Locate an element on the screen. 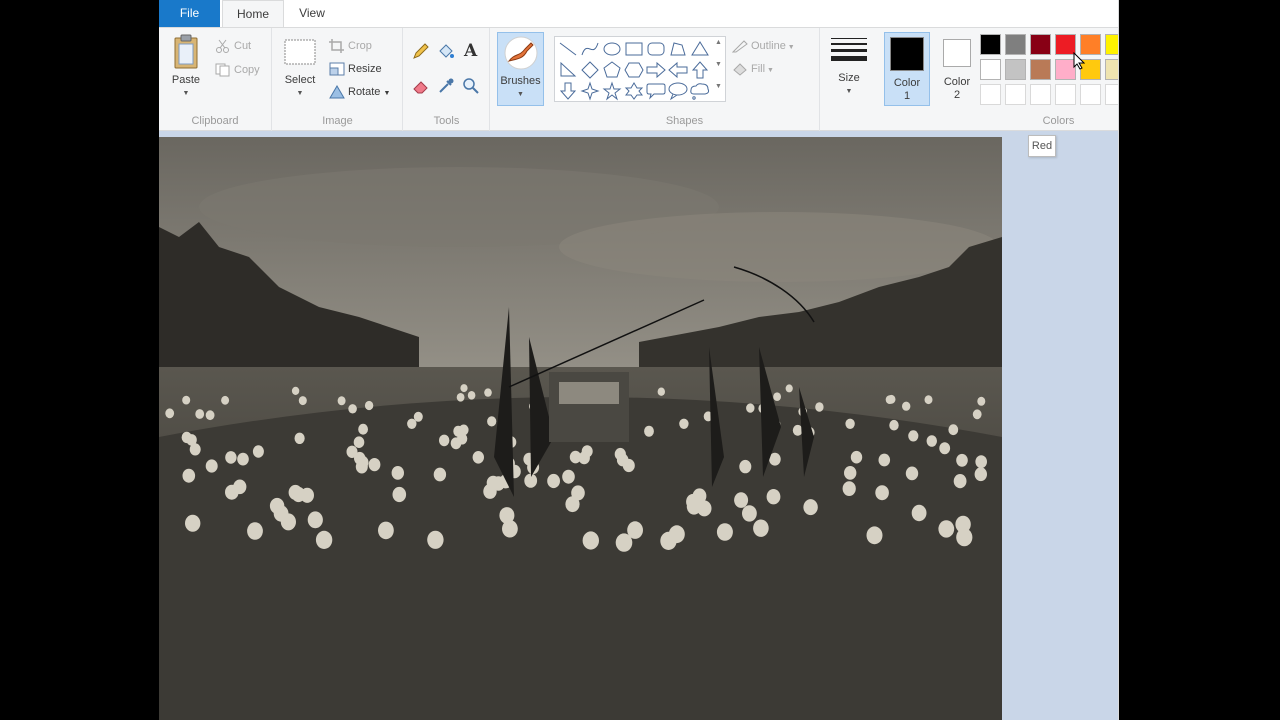  six-point-star-icon is located at coordinates (634, 91).